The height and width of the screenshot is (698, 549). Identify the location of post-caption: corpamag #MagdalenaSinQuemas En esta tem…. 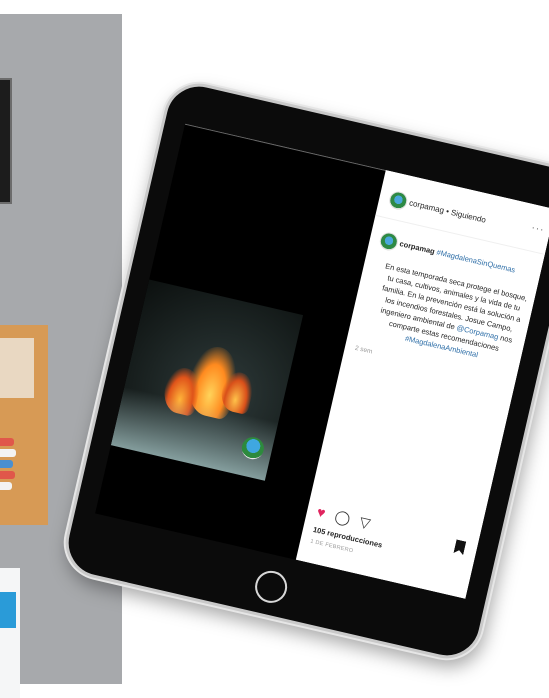
(445, 309).